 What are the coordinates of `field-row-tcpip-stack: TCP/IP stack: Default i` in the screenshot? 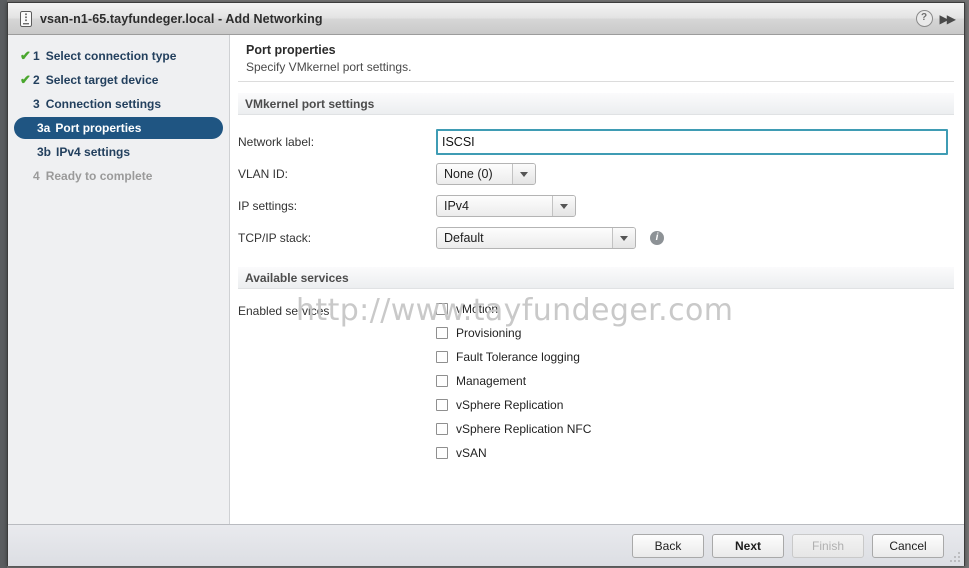 It's located at (601, 238).